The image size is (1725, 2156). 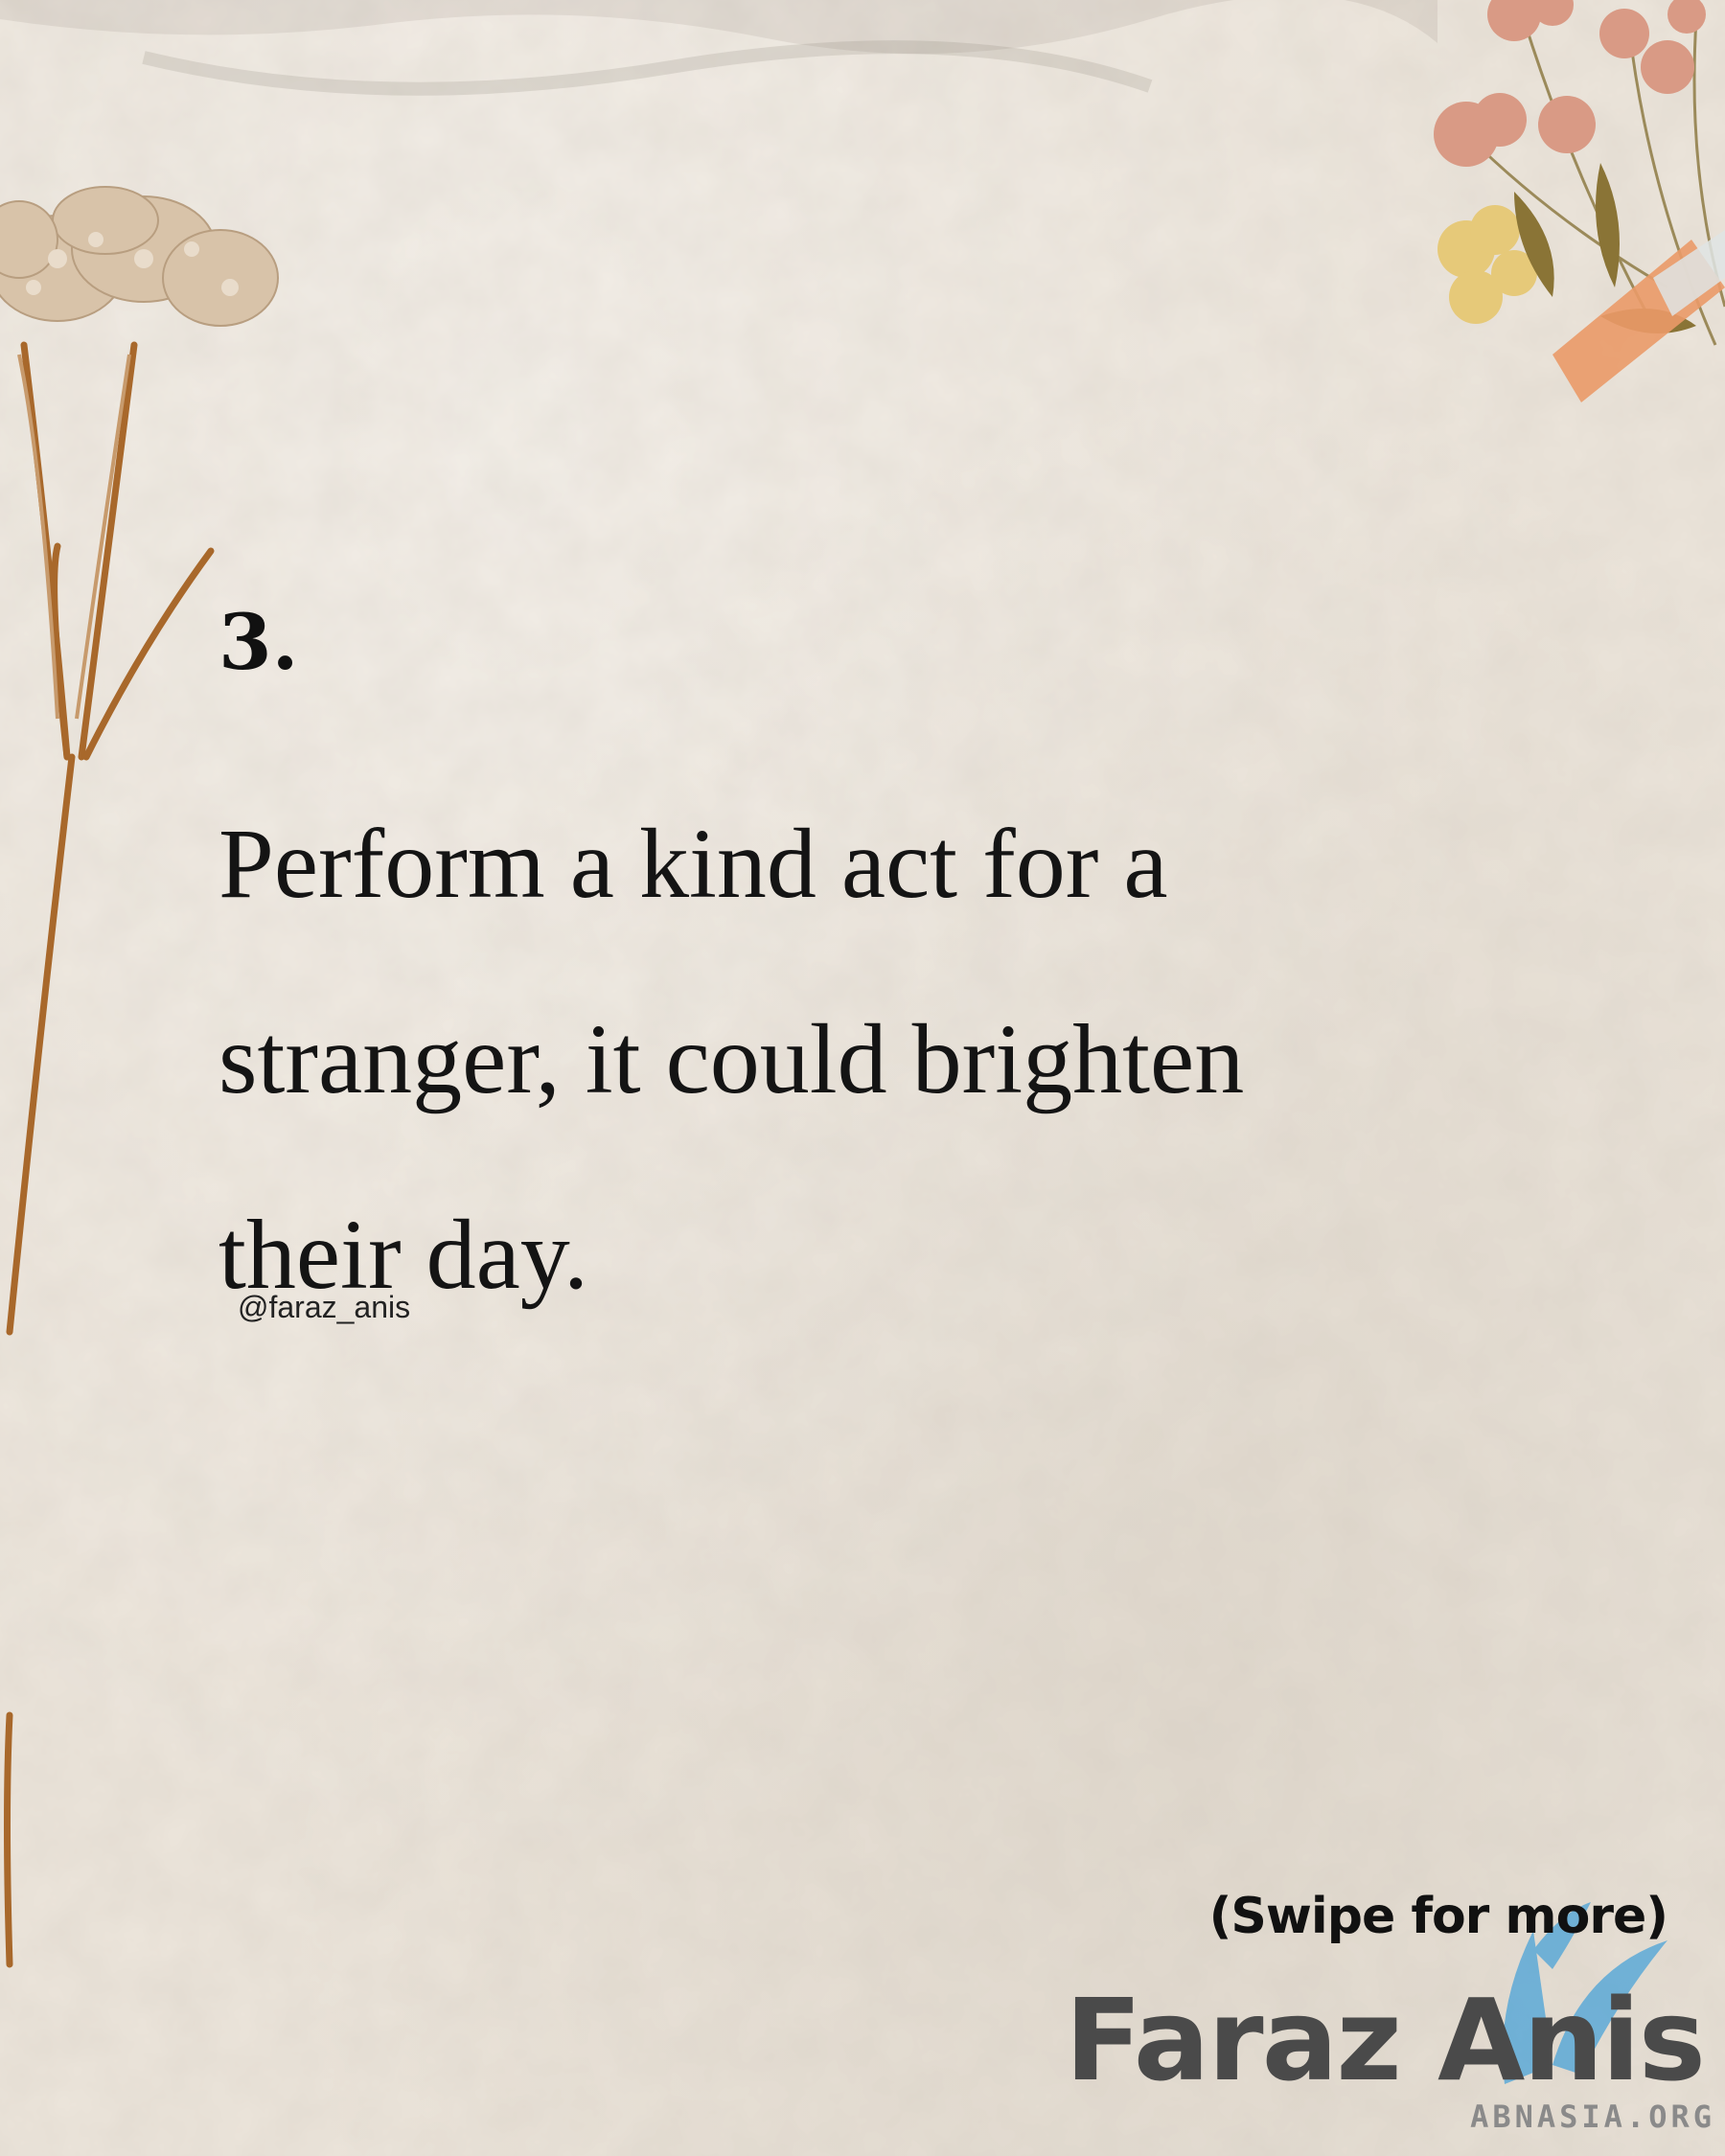 I want to click on swipe-hint: (Swipe for more), so click(x=1438, y=1916).